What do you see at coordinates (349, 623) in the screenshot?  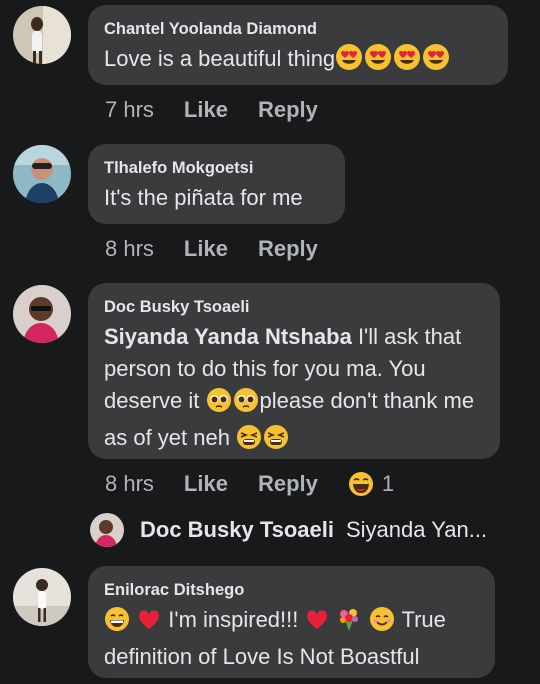 I see `bouquet-emoji` at bounding box center [349, 623].